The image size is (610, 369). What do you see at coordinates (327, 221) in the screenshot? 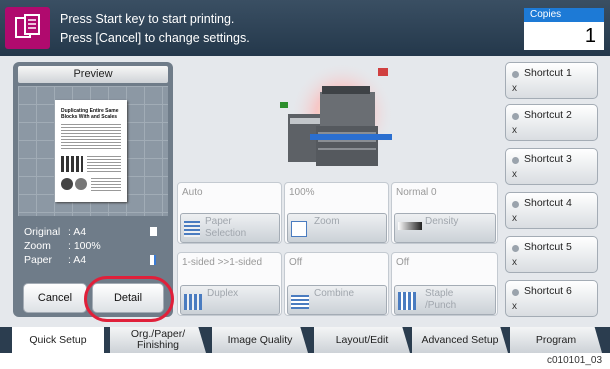
I see `zoom-label: Zoom` at bounding box center [327, 221].